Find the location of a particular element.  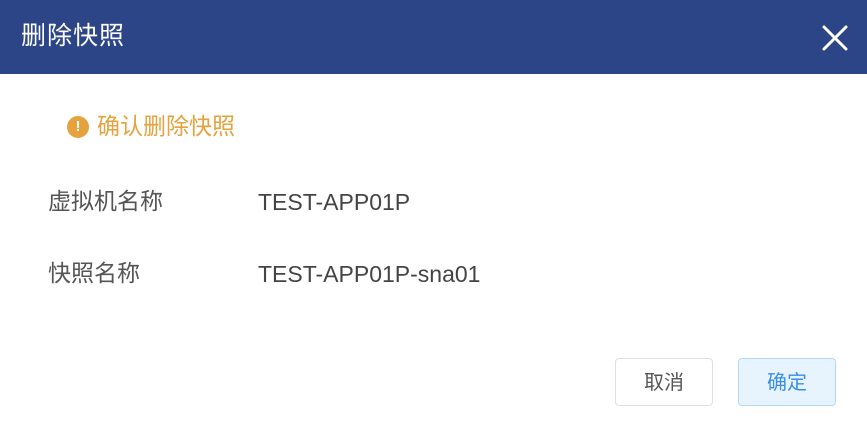

dialog-title: 删除快照 is located at coordinates (73, 35).